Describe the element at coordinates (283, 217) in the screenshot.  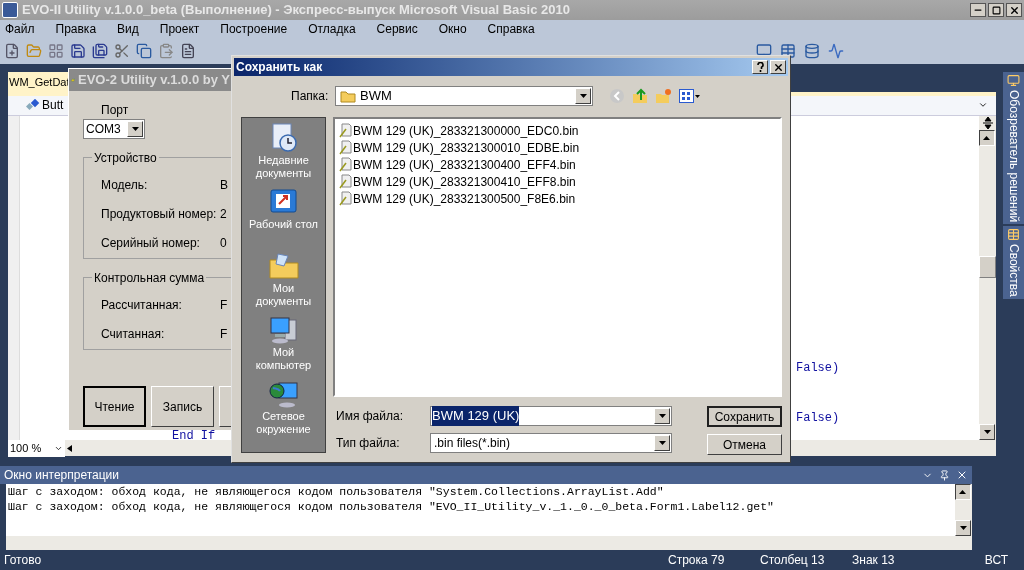
I see `place-item: Рабочий стол` at that location.